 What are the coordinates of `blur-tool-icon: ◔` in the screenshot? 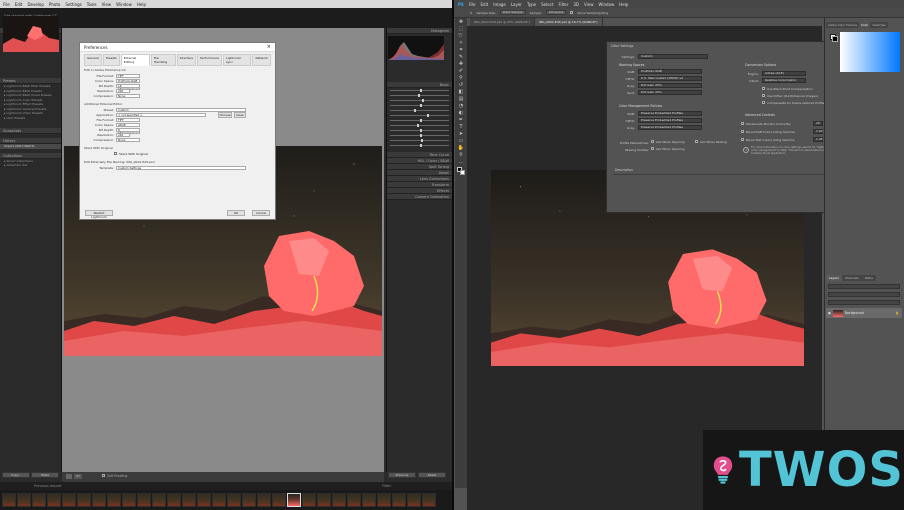 It's located at (461, 106).